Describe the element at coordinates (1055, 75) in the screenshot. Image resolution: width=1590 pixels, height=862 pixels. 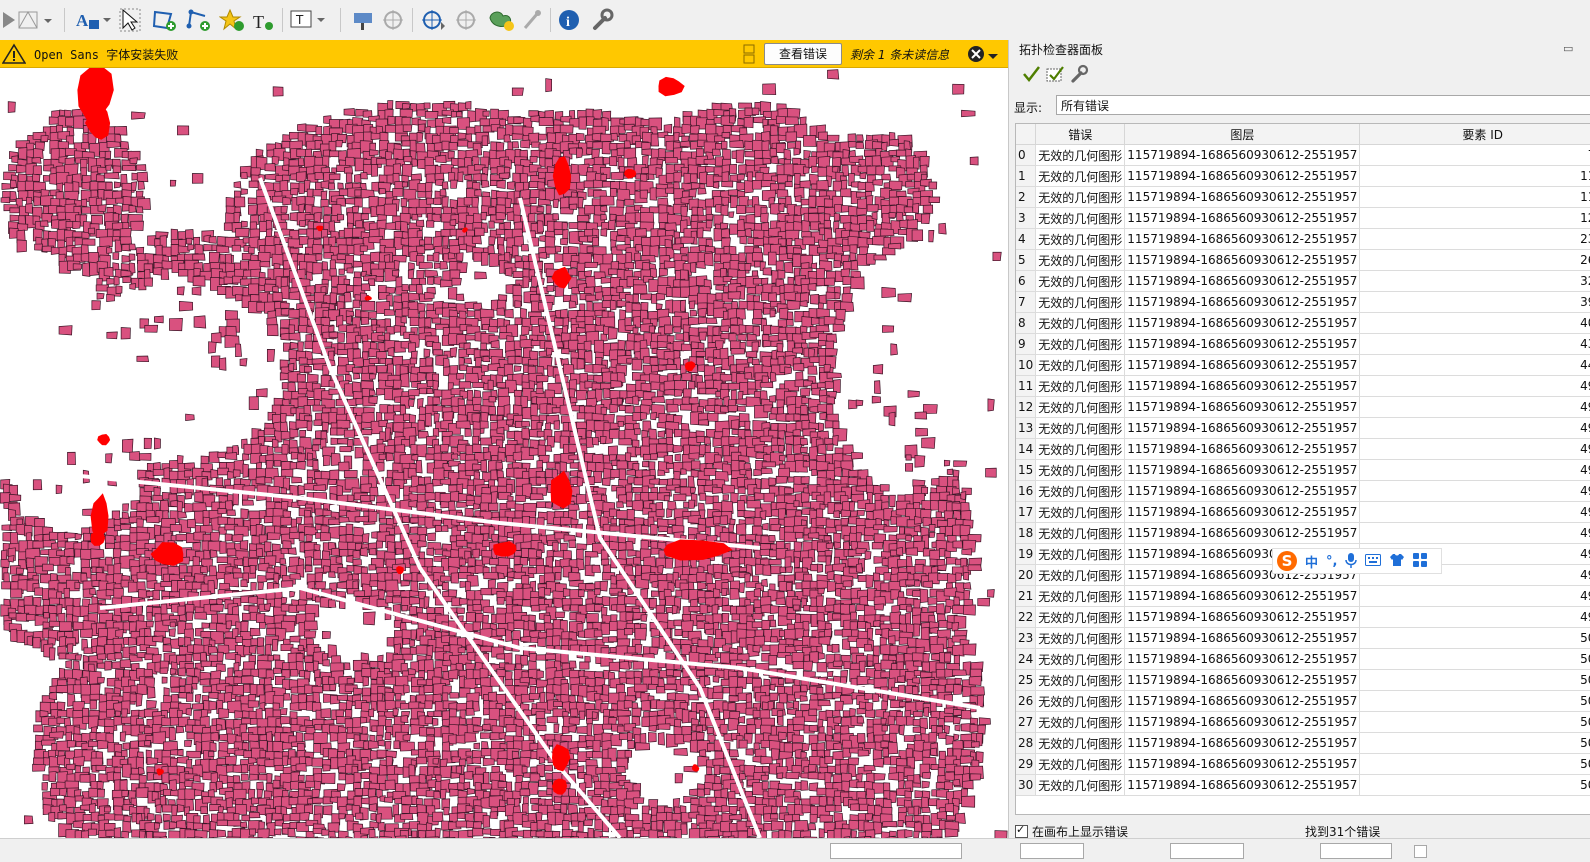
I see `validate-extent-icon` at that location.